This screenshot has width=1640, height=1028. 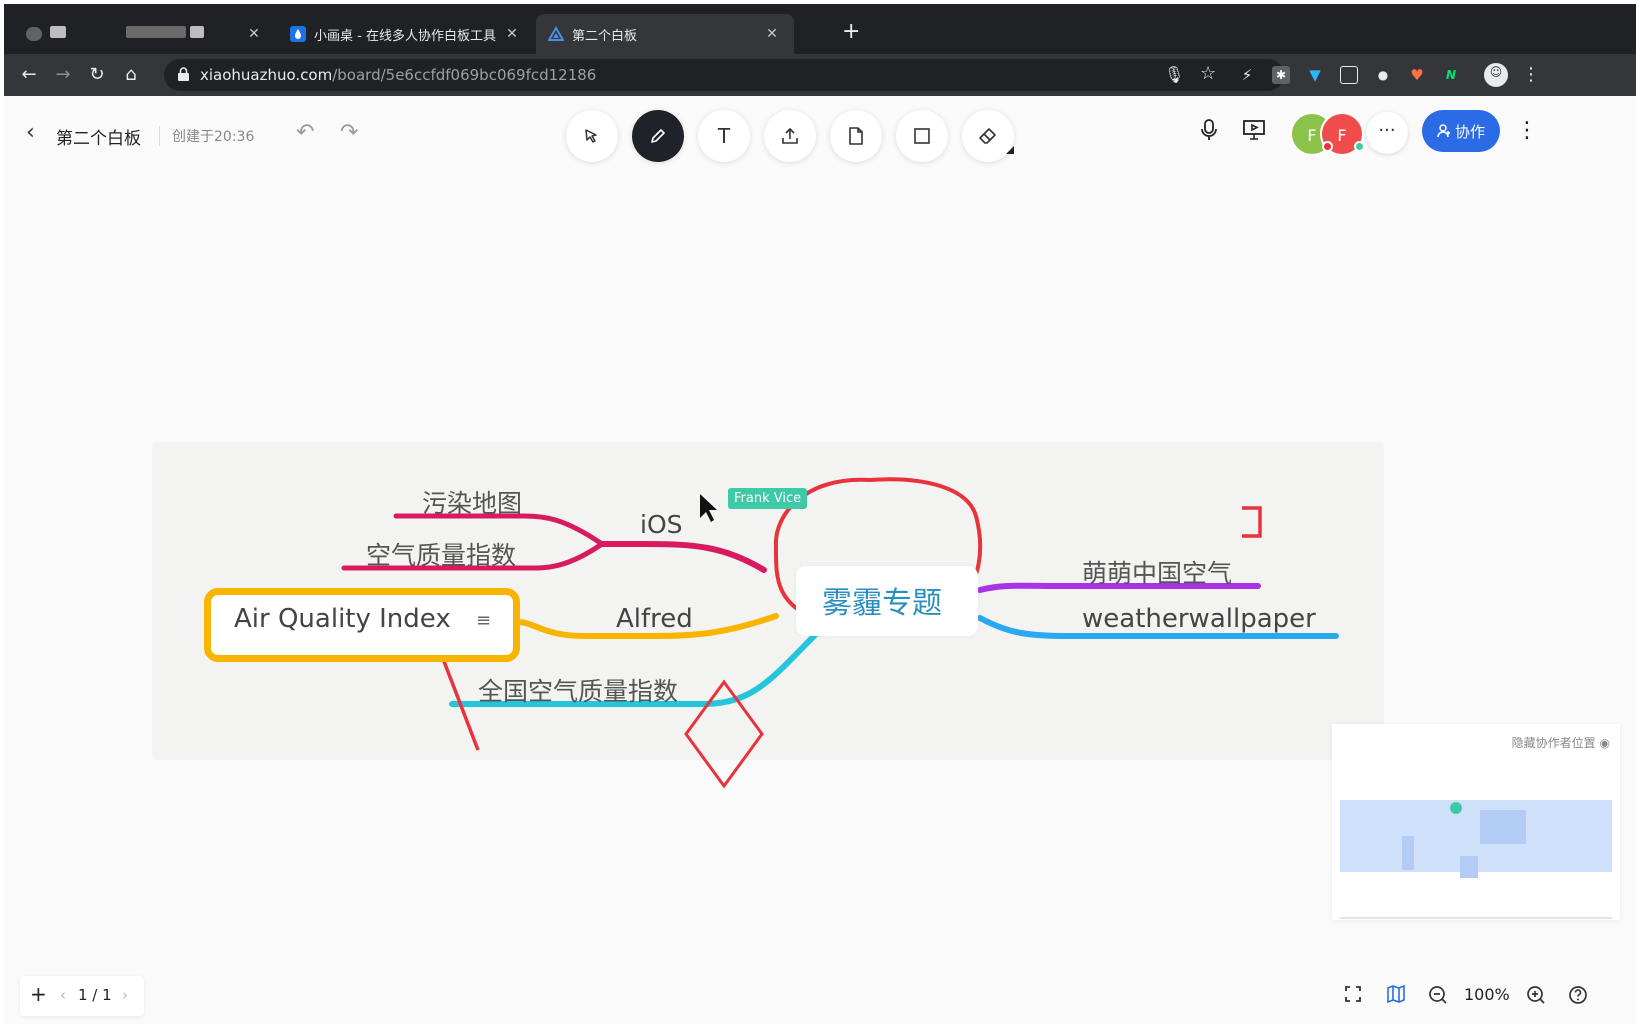 I want to click on lock-icon, so click(x=183, y=74).